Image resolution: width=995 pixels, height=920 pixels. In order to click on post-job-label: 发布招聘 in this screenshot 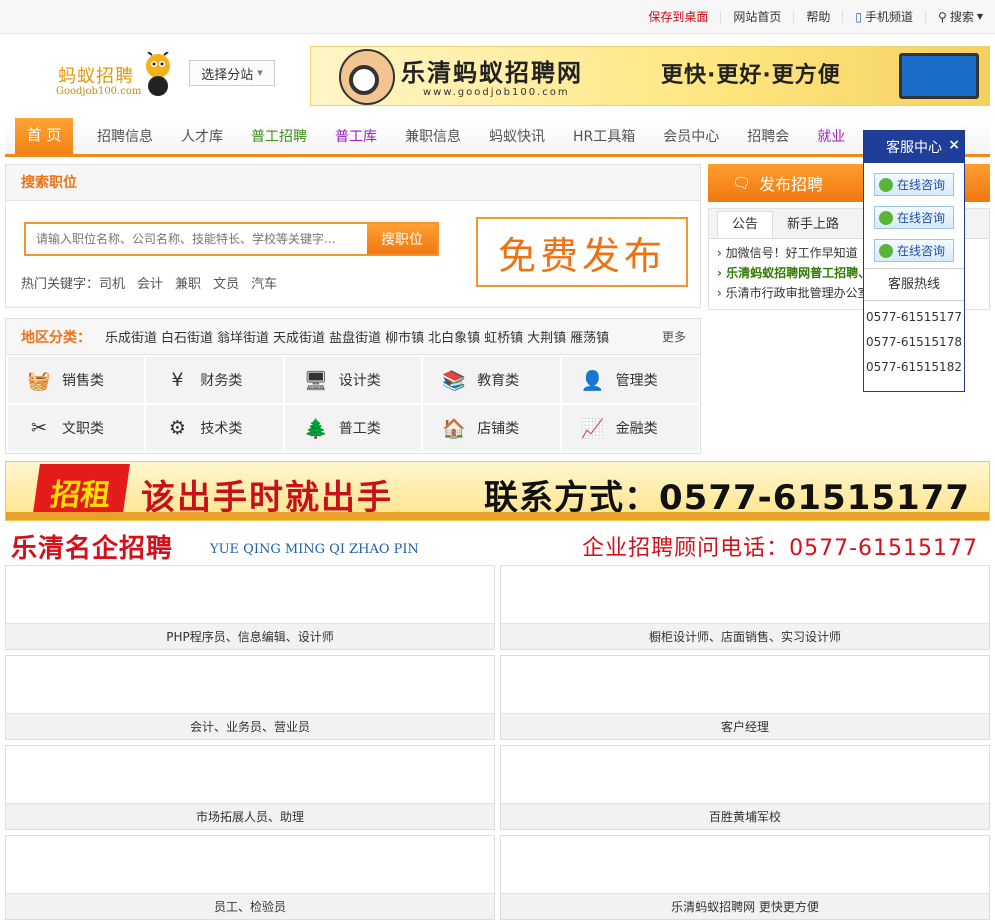, I will do `click(791, 184)`.